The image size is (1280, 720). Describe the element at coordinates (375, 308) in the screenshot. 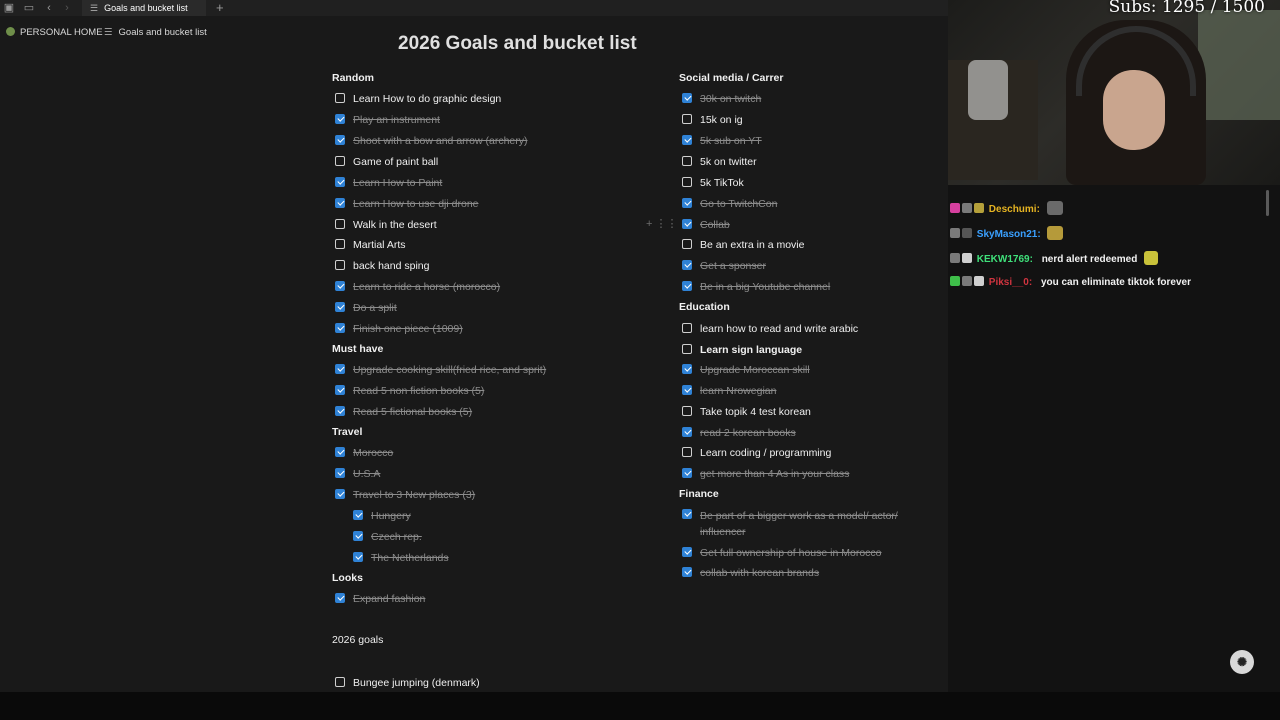

I see `todo-label: Do a split` at that location.